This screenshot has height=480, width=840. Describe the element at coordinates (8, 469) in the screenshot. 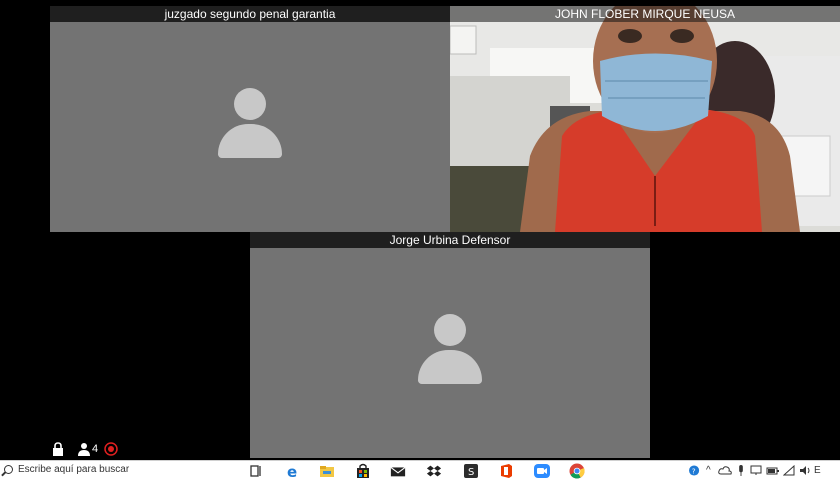

I see `search-icon` at that location.